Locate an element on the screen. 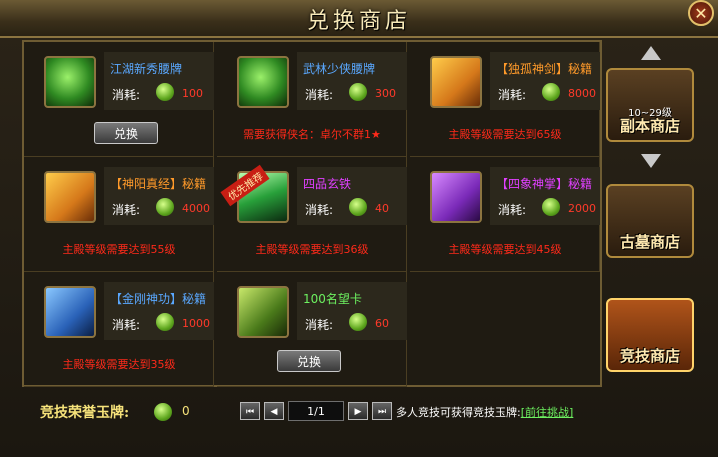 The image size is (718, 457). shop-item: 【独孤神剑】秘籍 消耗: 8000 主殿等级需要达到65级 is located at coordinates (505, 99).